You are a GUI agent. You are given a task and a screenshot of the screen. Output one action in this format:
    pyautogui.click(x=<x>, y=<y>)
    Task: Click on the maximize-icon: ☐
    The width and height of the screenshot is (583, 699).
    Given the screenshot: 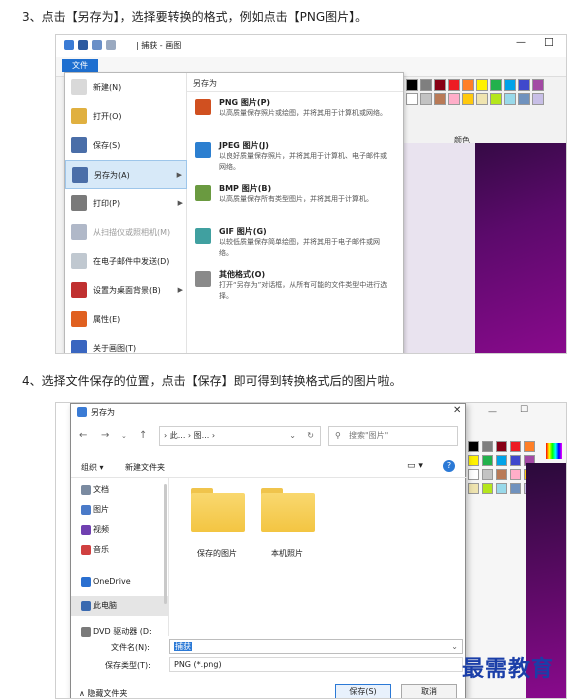 What is the action you would take?
    pyautogui.click(x=549, y=42)
    